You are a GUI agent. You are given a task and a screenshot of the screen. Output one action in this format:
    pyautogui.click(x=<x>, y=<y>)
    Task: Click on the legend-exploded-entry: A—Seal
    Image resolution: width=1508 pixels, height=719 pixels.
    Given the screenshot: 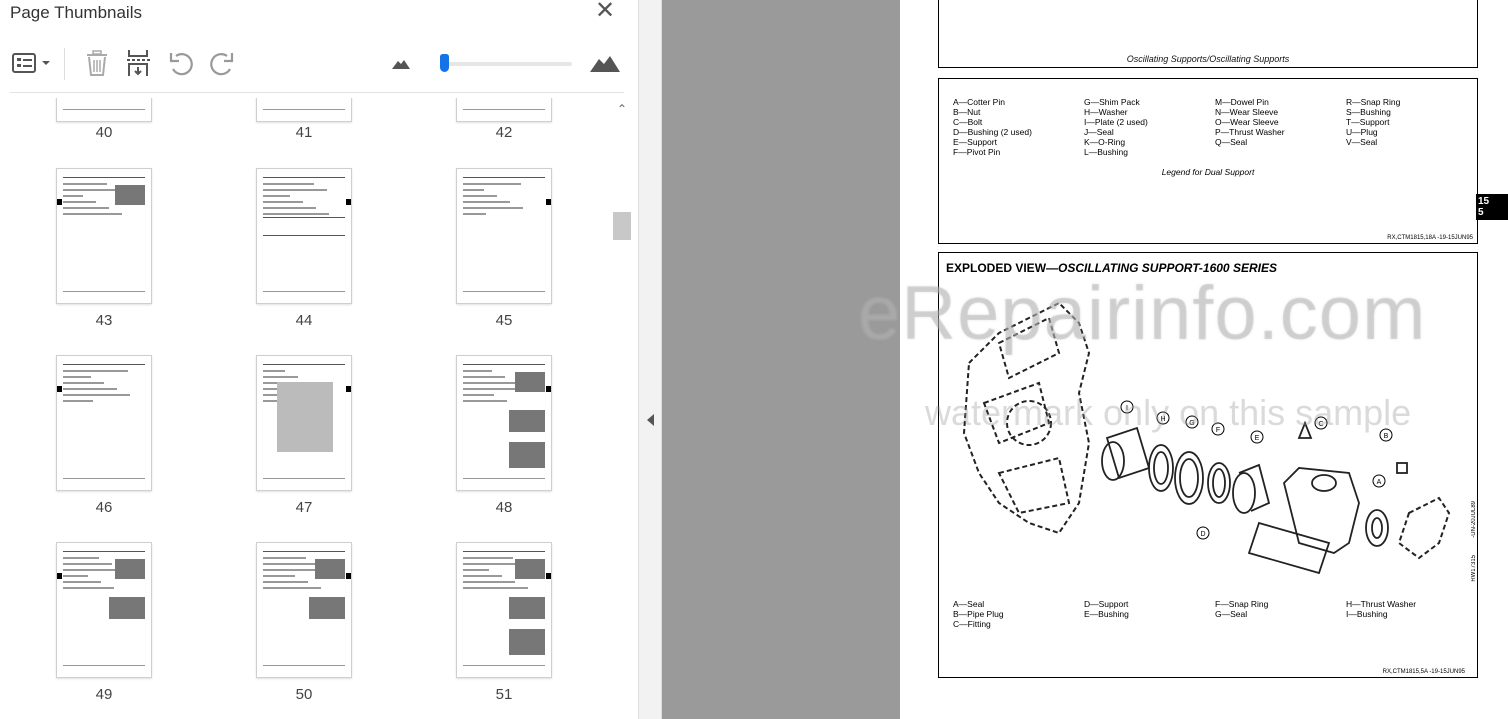 What is the action you would take?
    pyautogui.click(x=969, y=604)
    